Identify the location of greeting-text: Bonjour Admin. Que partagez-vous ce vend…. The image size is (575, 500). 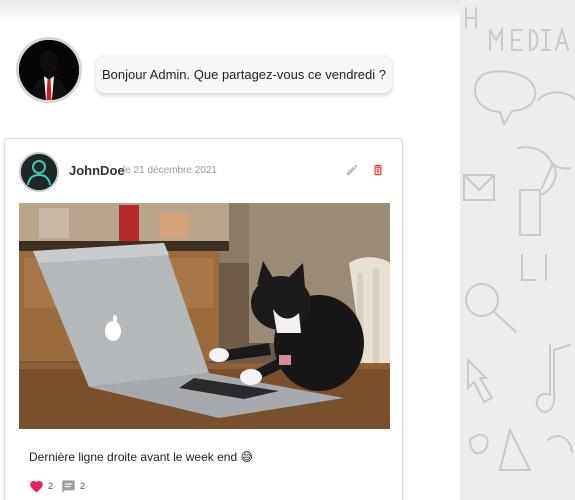
(243, 74).